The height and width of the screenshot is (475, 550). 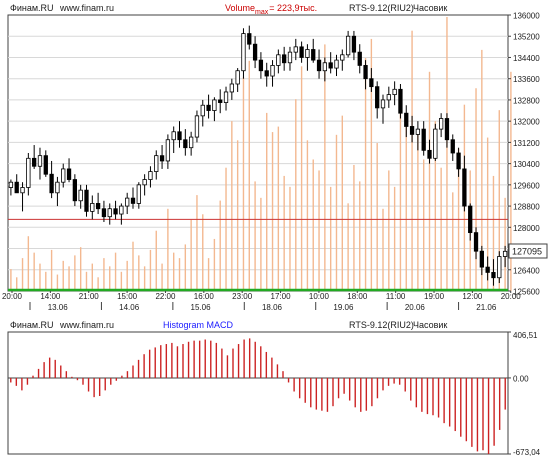 What do you see at coordinates (430, 8) in the screenshot?
I see `top-timeframe-label: Часовик` at bounding box center [430, 8].